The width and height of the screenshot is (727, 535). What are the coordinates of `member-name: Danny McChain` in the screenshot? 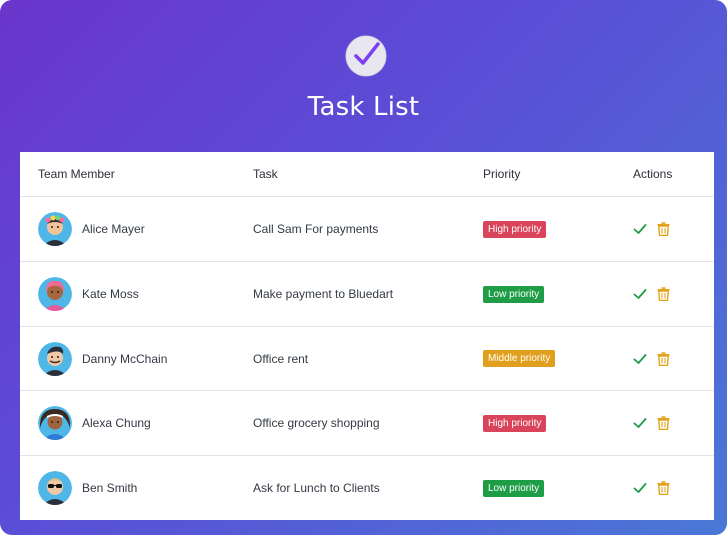 It's located at (125, 358).